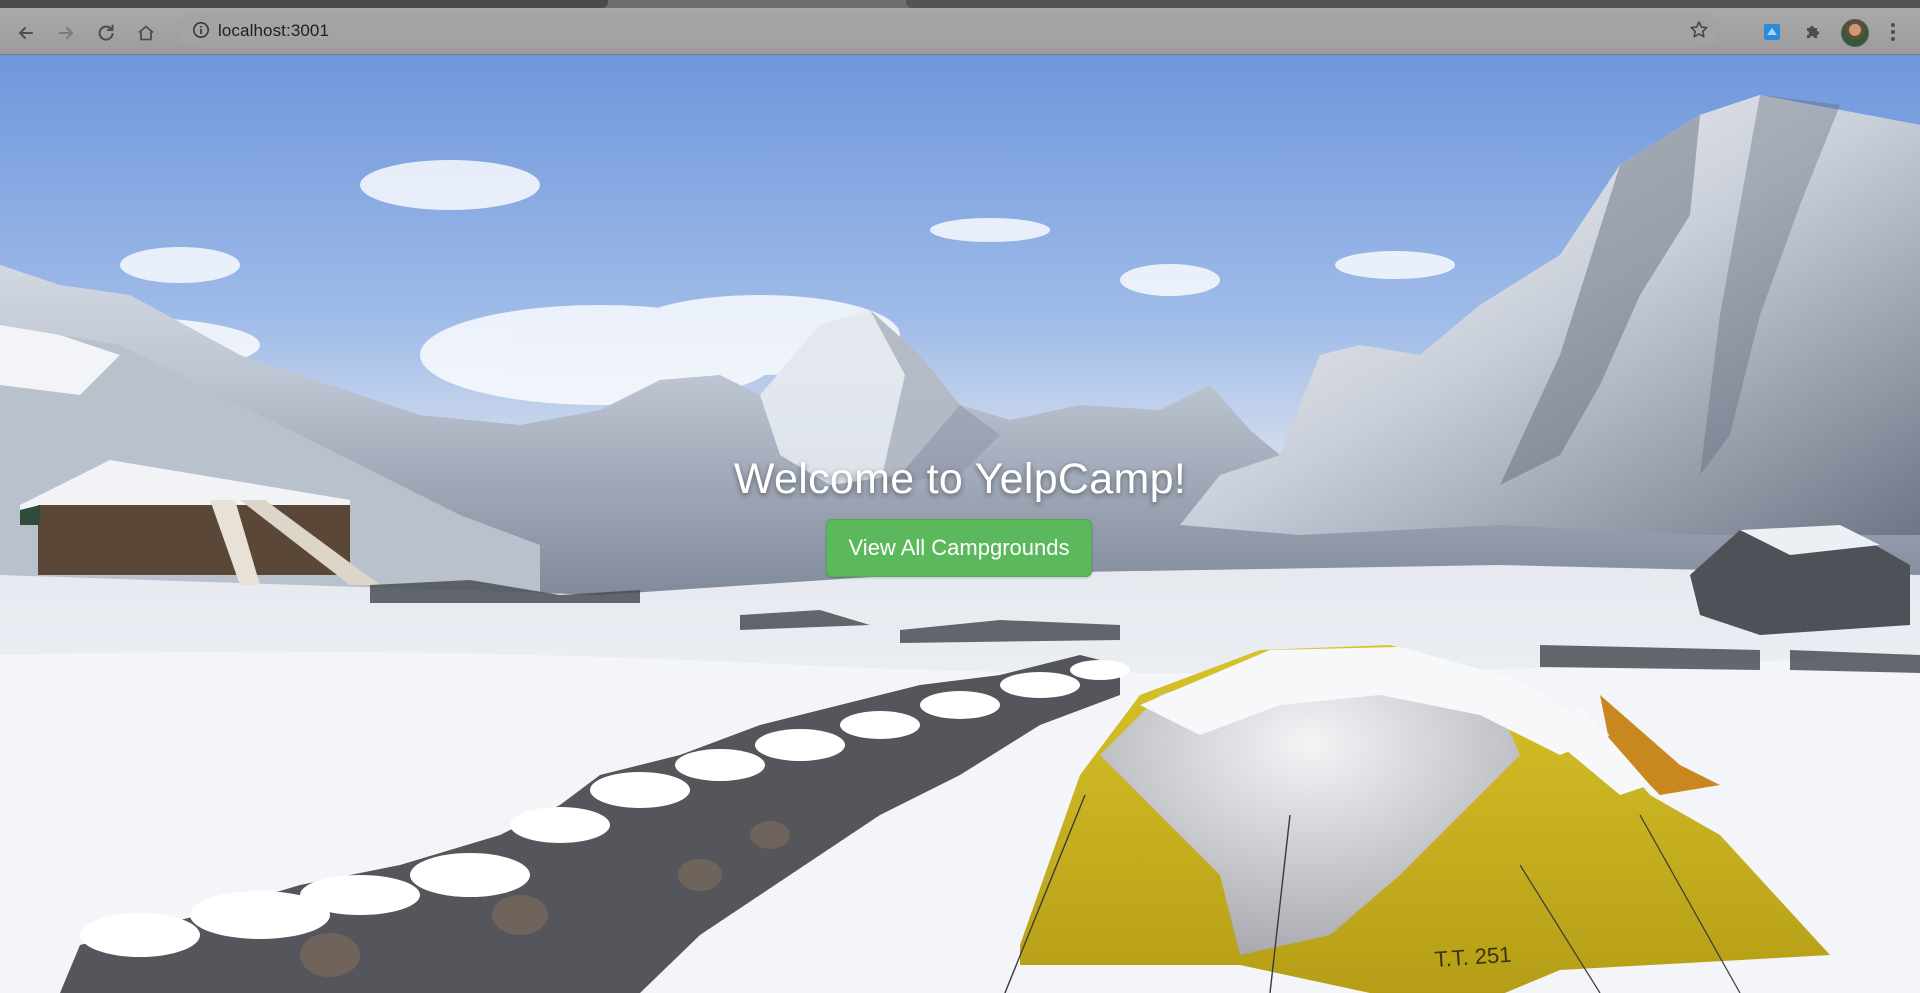 The image size is (1920, 993). I want to click on tab-active, so click(304, 4).